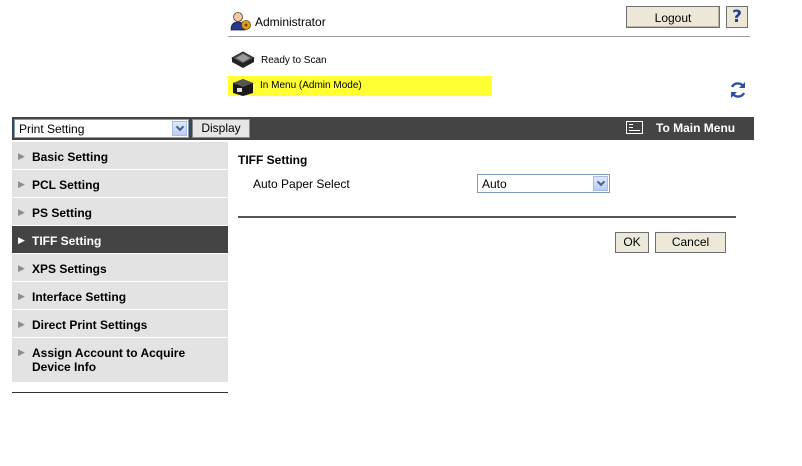 This screenshot has width=802, height=466. Describe the element at coordinates (69, 269) in the screenshot. I see `sidebar-item-label: XPS Settings` at that location.